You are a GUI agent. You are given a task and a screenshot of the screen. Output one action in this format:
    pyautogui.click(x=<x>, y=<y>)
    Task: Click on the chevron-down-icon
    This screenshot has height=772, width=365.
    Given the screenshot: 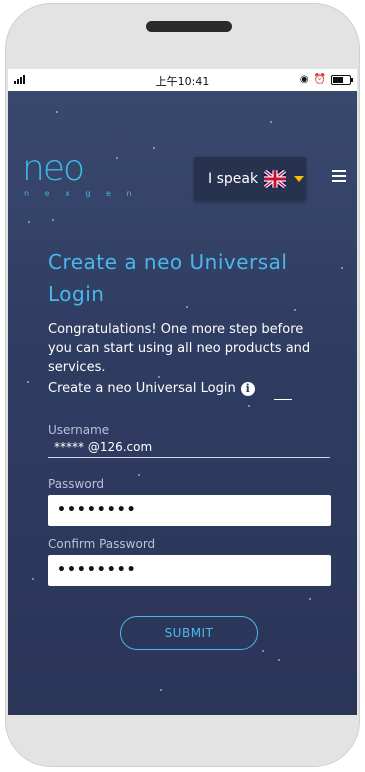 What is the action you would take?
    pyautogui.click(x=299, y=179)
    